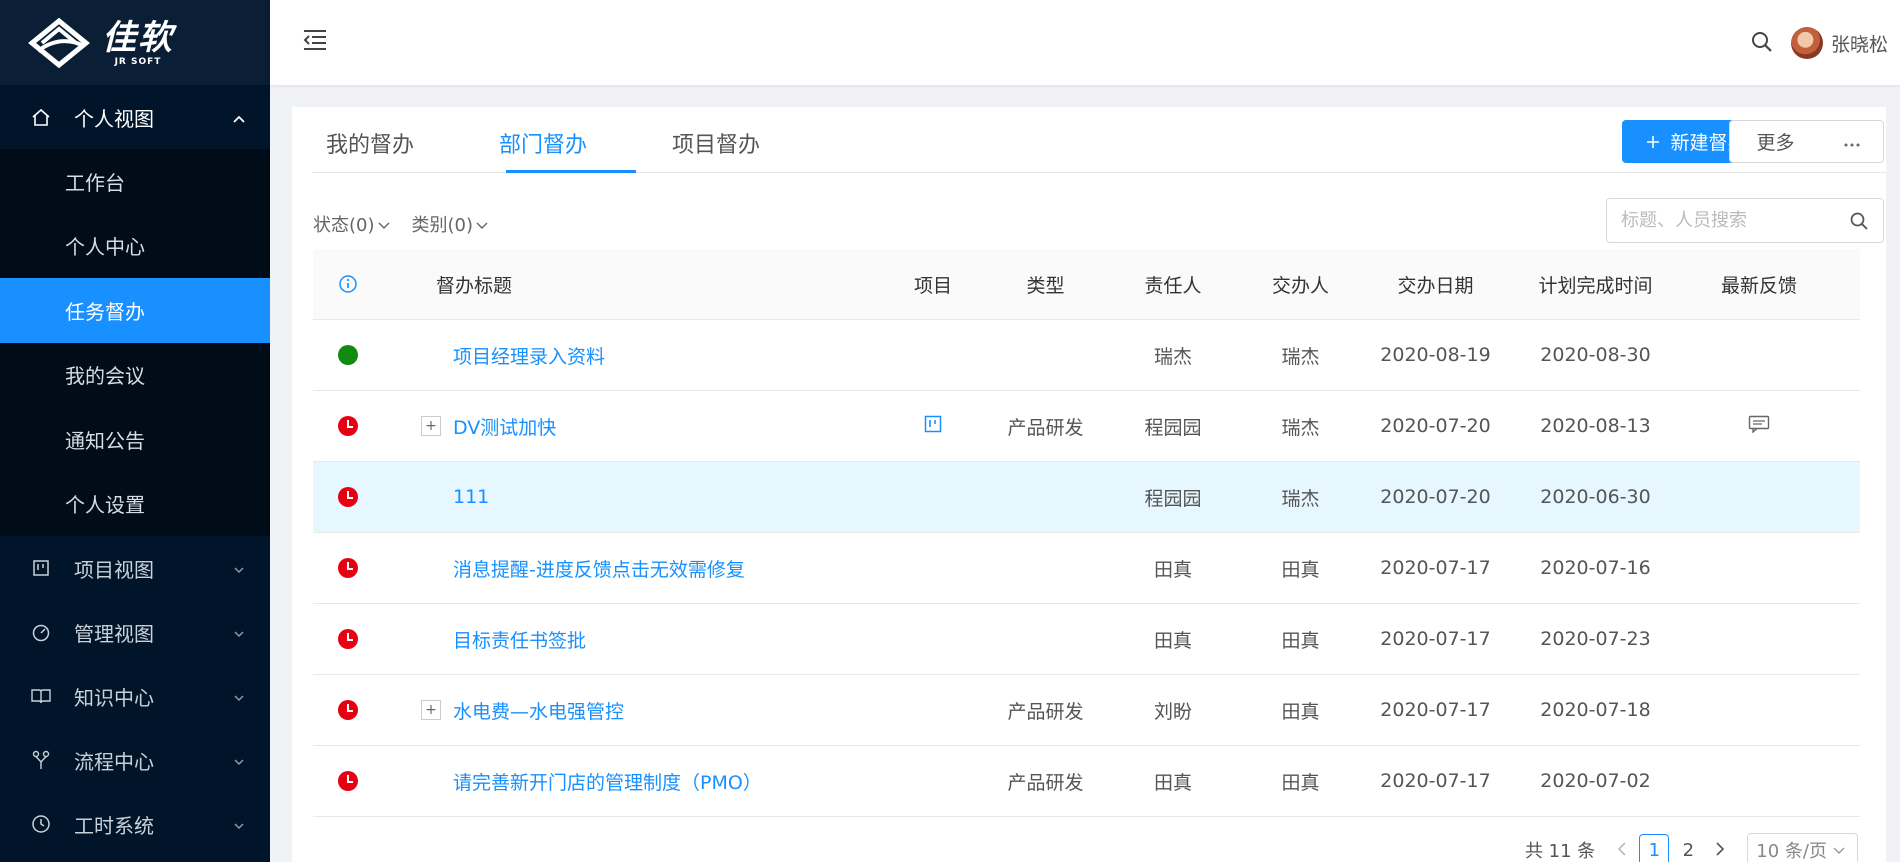 This screenshot has height=862, width=1900. I want to click on category-filter: 类别(0), so click(450, 224).